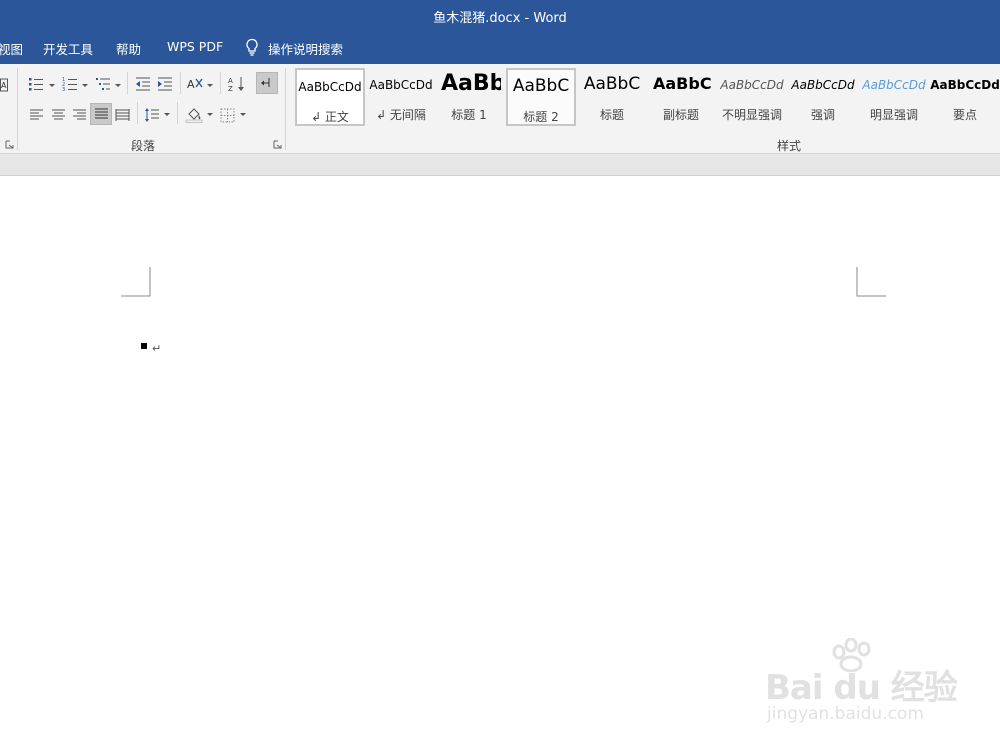 This screenshot has width=1000, height=750. Describe the element at coordinates (330, 97) in the screenshot. I see `style-normal: AaBbCcDd ↲ 正文` at that location.